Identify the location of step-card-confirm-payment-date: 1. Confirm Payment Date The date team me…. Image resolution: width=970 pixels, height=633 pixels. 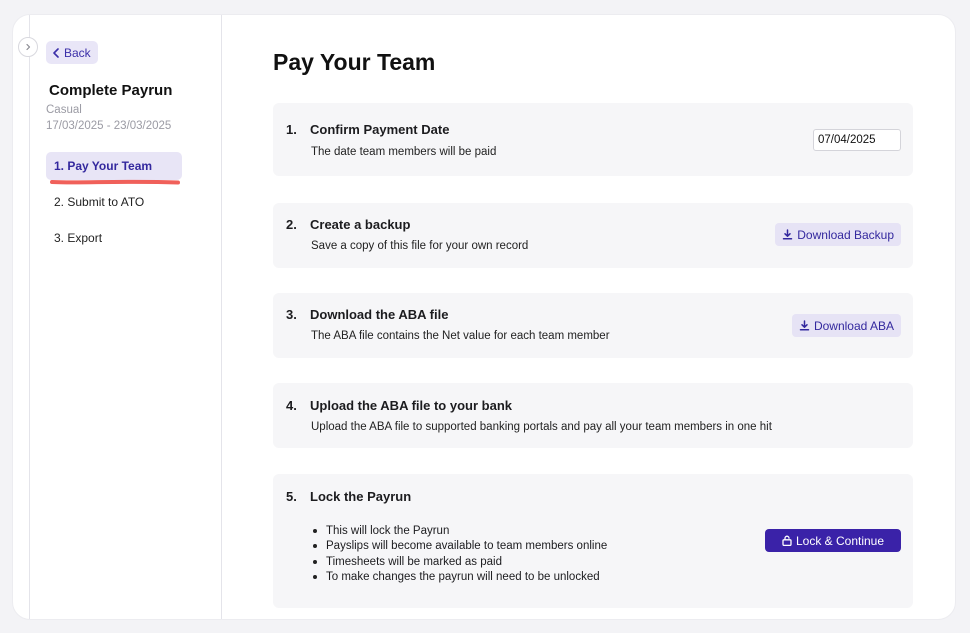
(593, 139).